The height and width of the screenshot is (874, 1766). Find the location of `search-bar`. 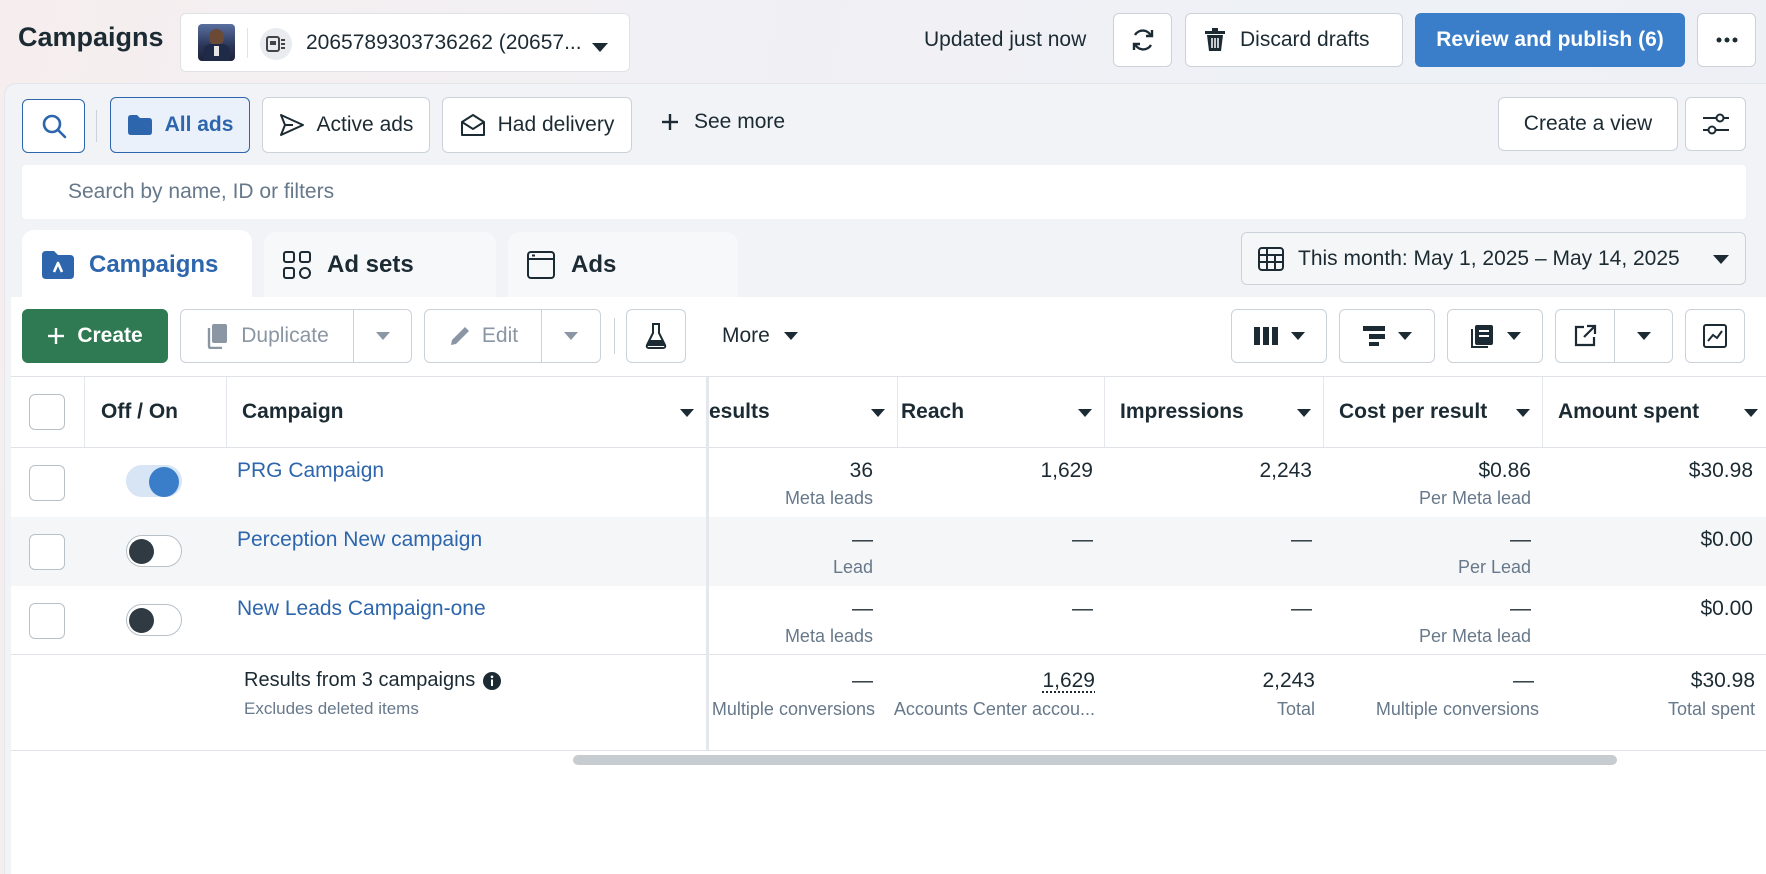

search-bar is located at coordinates (884, 192).